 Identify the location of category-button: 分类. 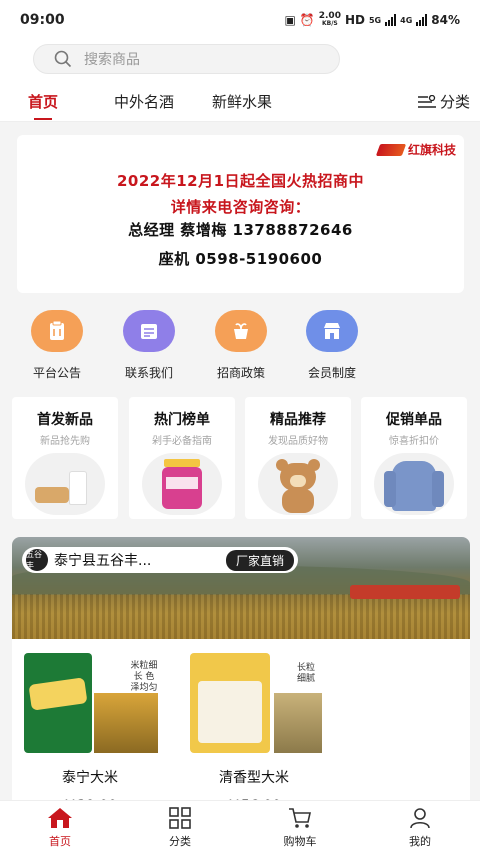
(443, 101).